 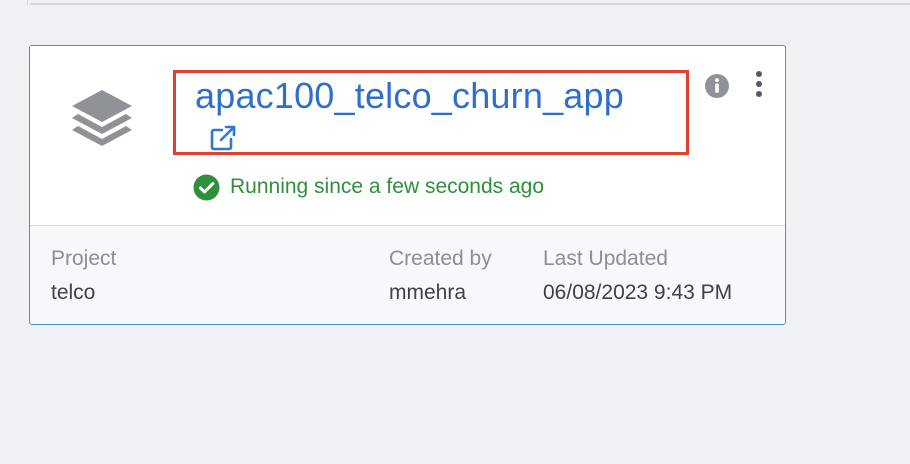 I want to click on info-icon, so click(x=717, y=86).